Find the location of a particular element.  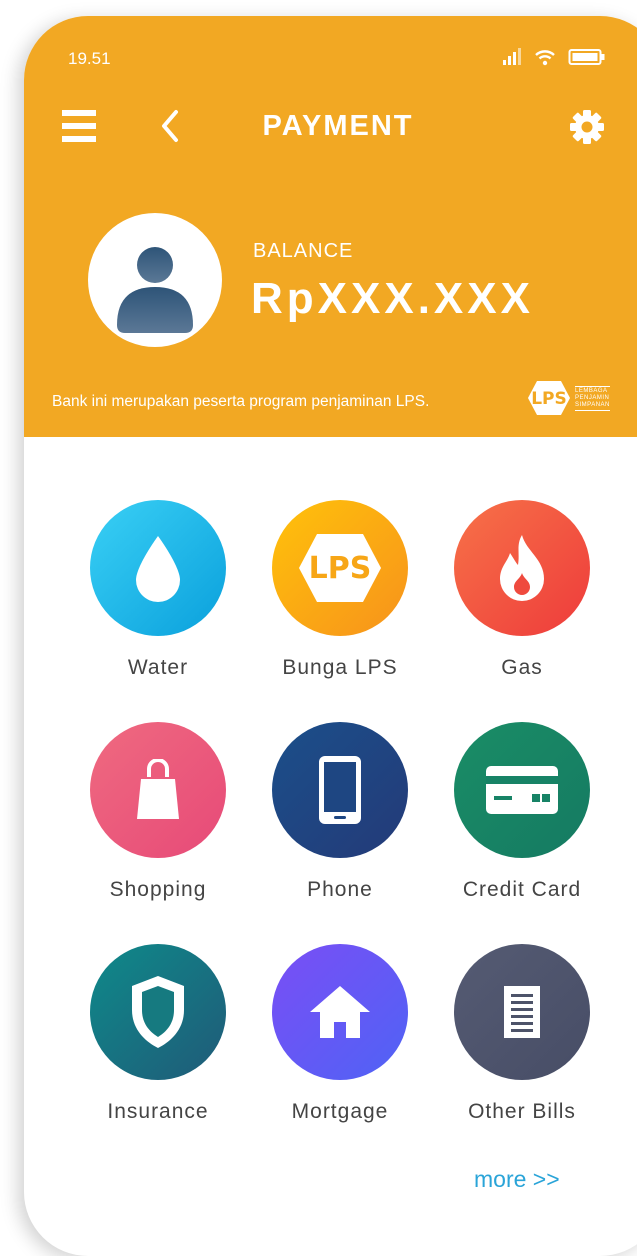

payment-insurance-button: Insurance is located at coordinates (158, 1034).